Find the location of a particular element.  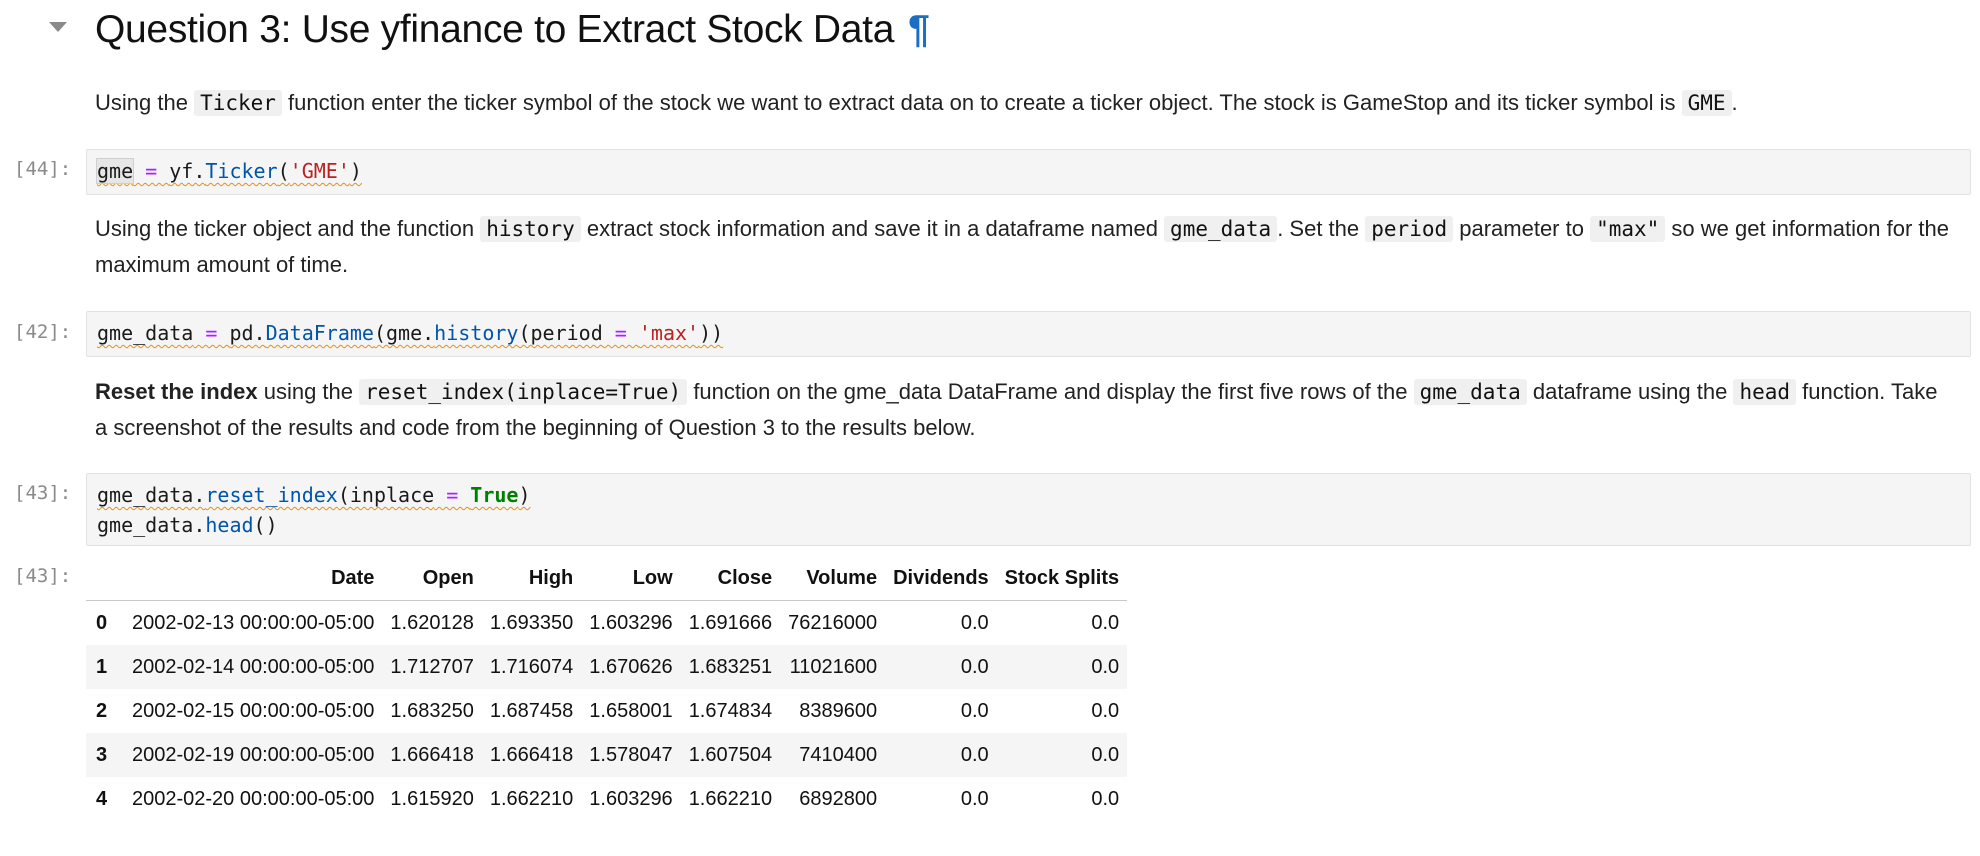

code-token: pd. is located at coordinates (247, 333).